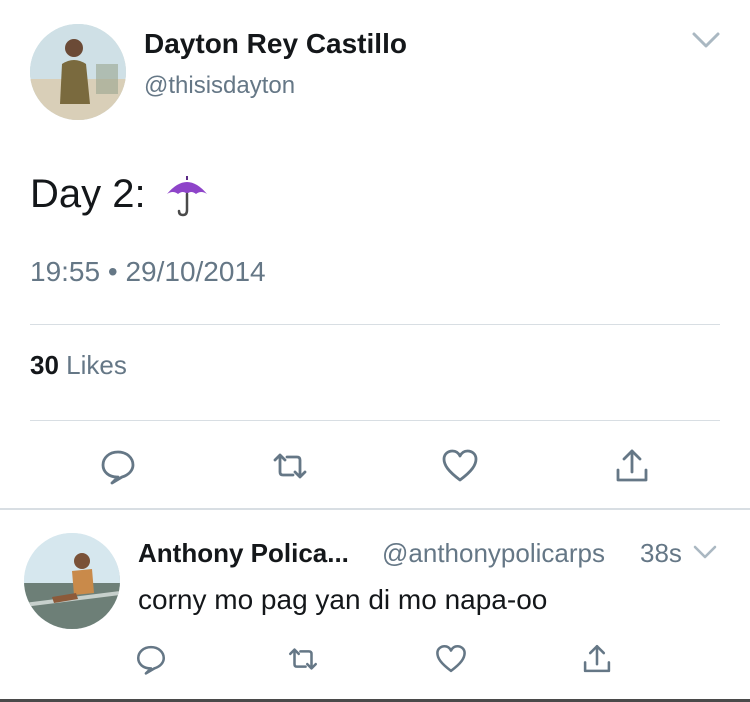 The width and height of the screenshot is (750, 702). What do you see at coordinates (219, 86) in the screenshot?
I see `author-handle: @thisisdayton` at bounding box center [219, 86].